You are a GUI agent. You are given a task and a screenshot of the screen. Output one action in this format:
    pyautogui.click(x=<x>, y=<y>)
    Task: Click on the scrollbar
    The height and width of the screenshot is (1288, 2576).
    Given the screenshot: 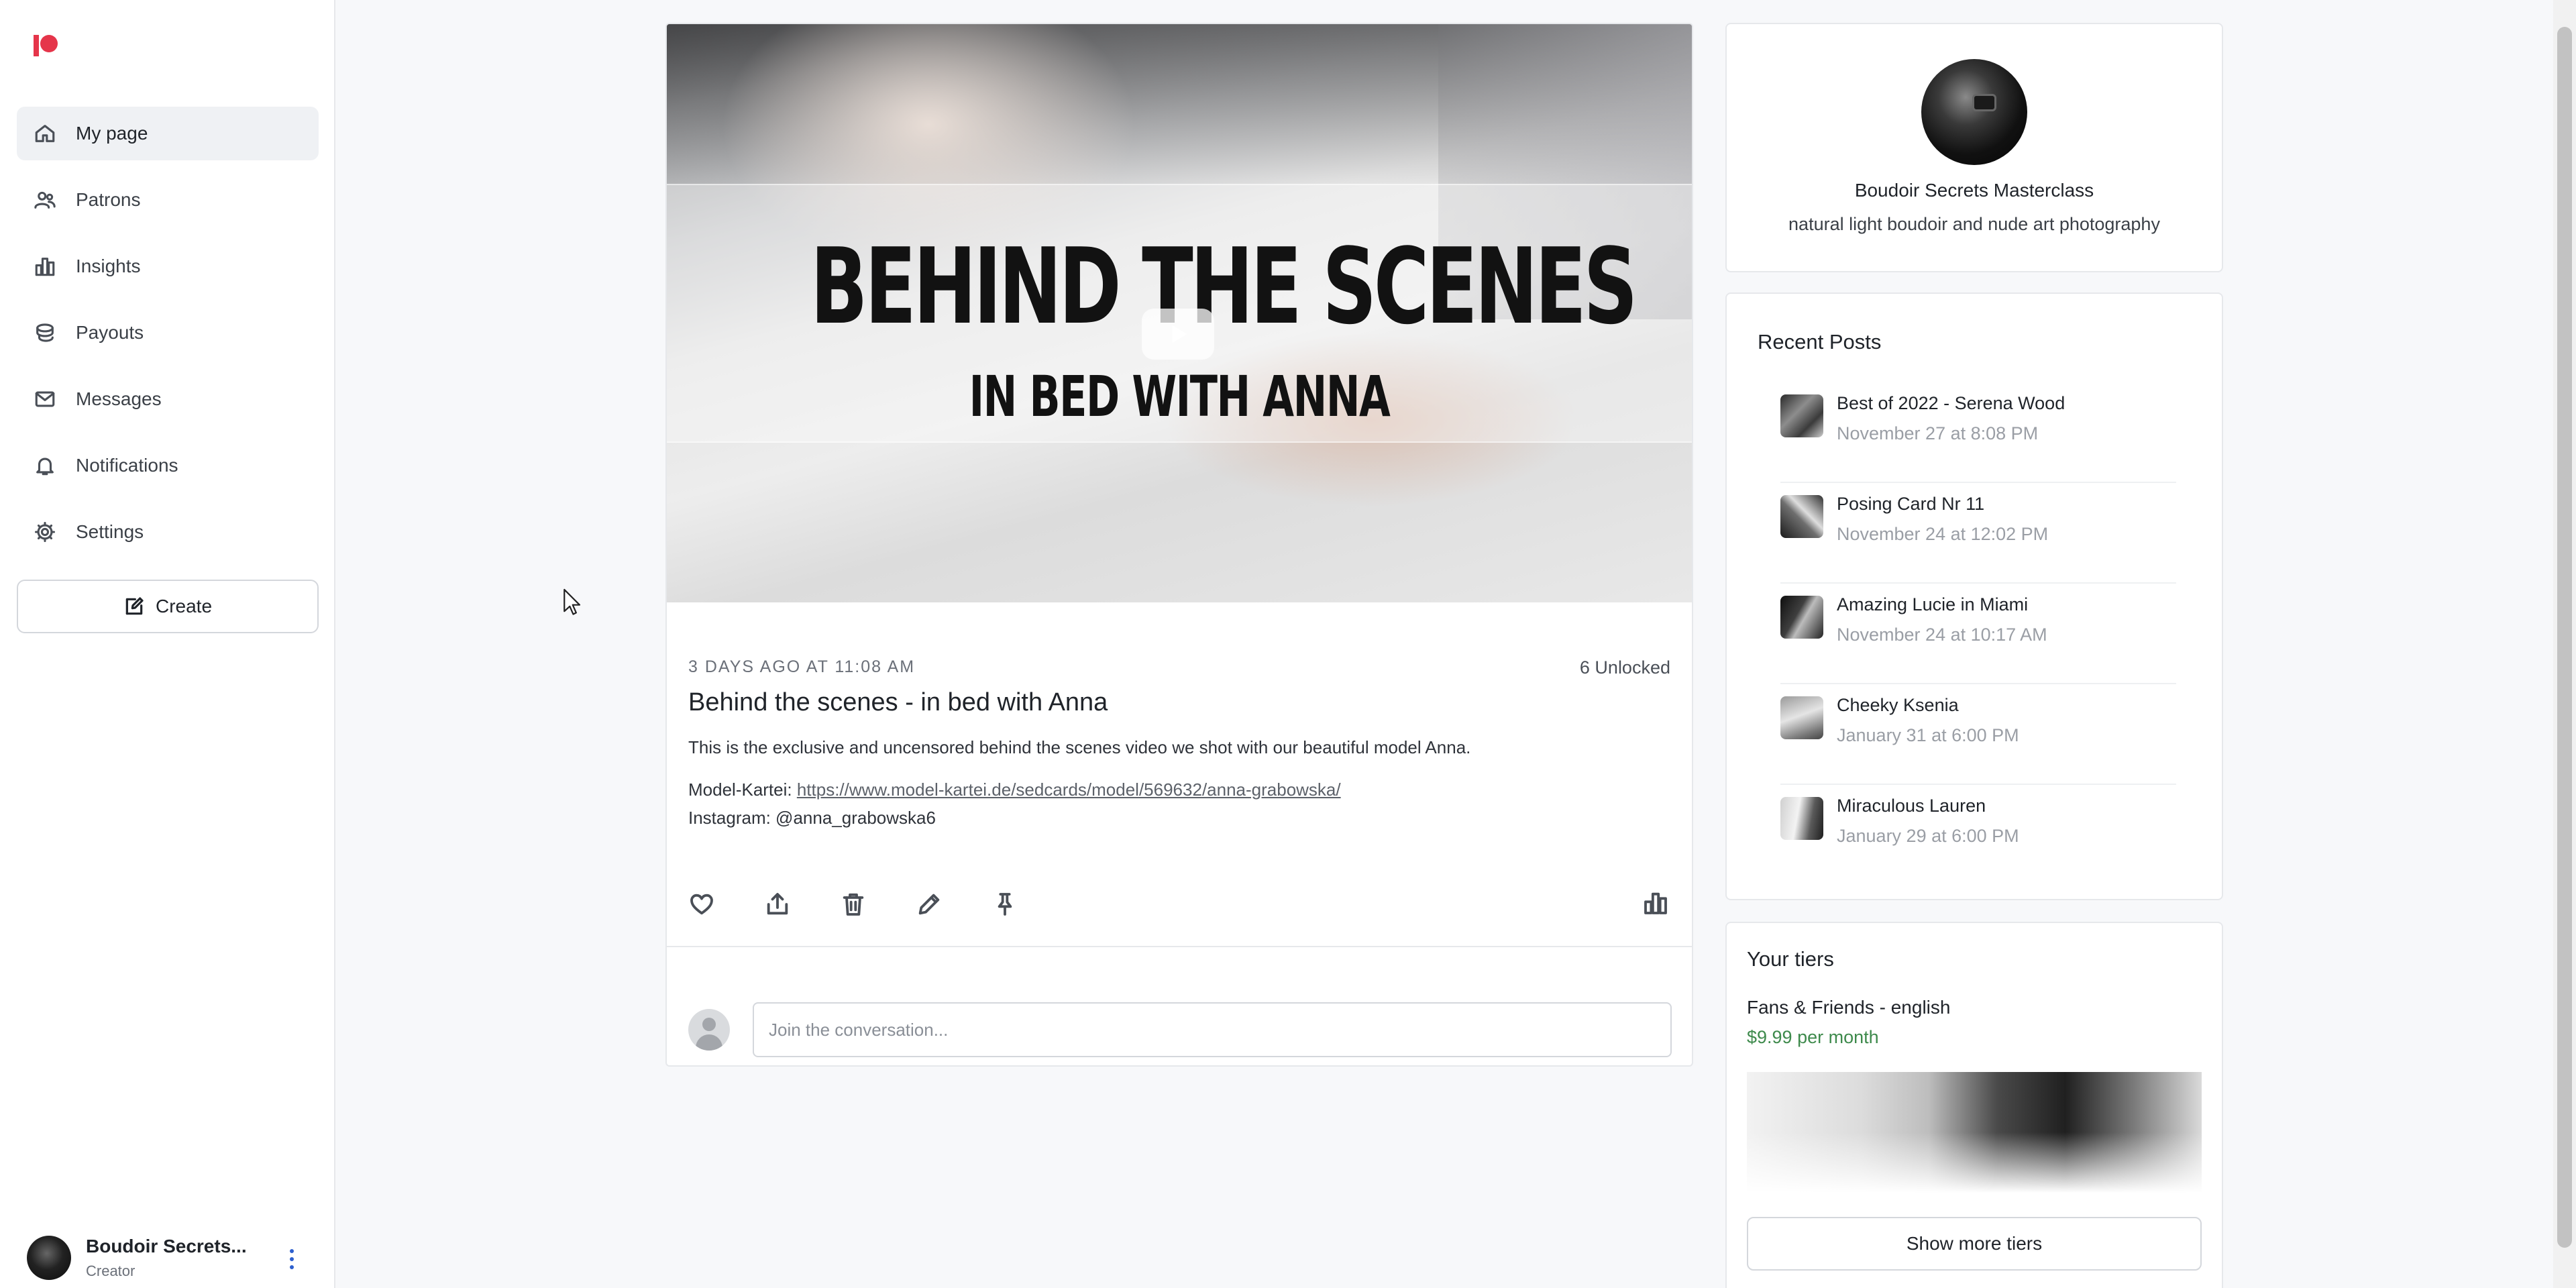 What is the action you would take?
    pyautogui.click(x=2564, y=644)
    